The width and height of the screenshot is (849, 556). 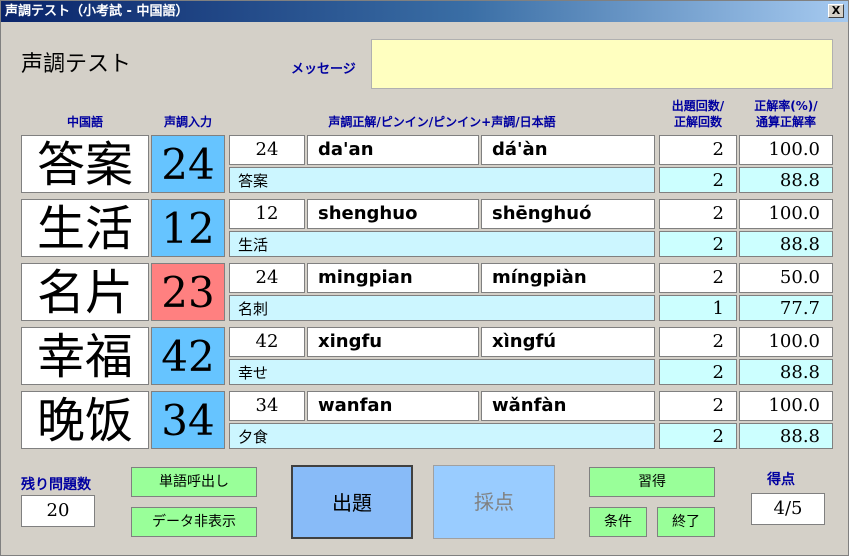 What do you see at coordinates (352, 502) in the screenshot?
I see `ask-button: 出題` at bounding box center [352, 502].